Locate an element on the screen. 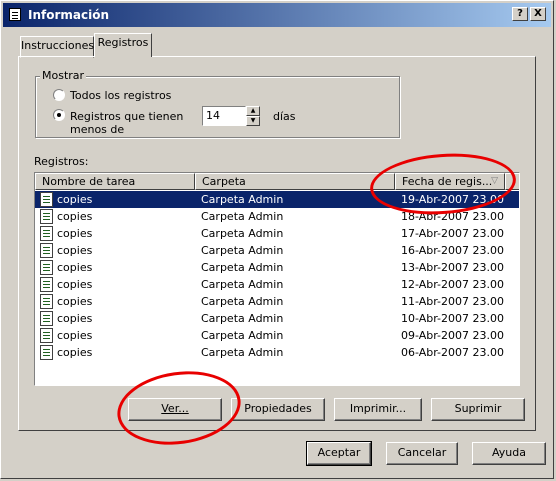 The width and height of the screenshot is (556, 481). button-label: Suprimir is located at coordinates (478, 408).